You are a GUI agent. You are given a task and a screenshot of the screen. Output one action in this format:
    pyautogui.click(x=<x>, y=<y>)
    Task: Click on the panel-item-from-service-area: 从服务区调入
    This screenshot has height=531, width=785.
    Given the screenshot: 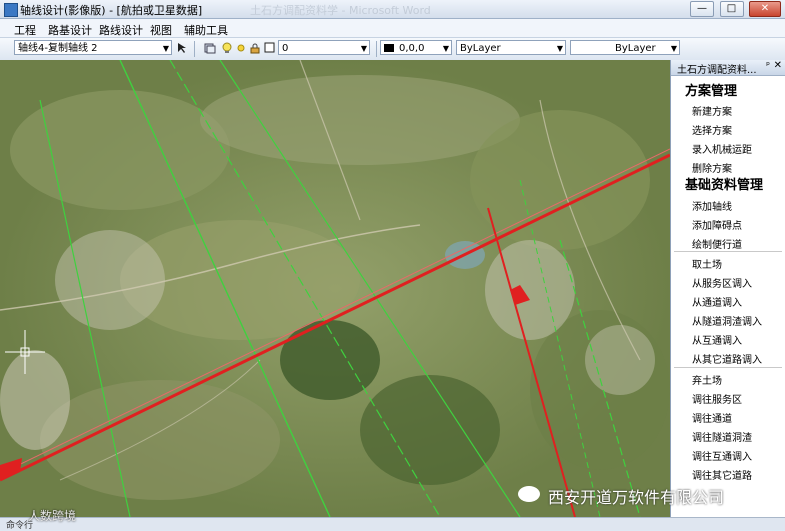 What is the action you would take?
    pyautogui.click(x=722, y=282)
    